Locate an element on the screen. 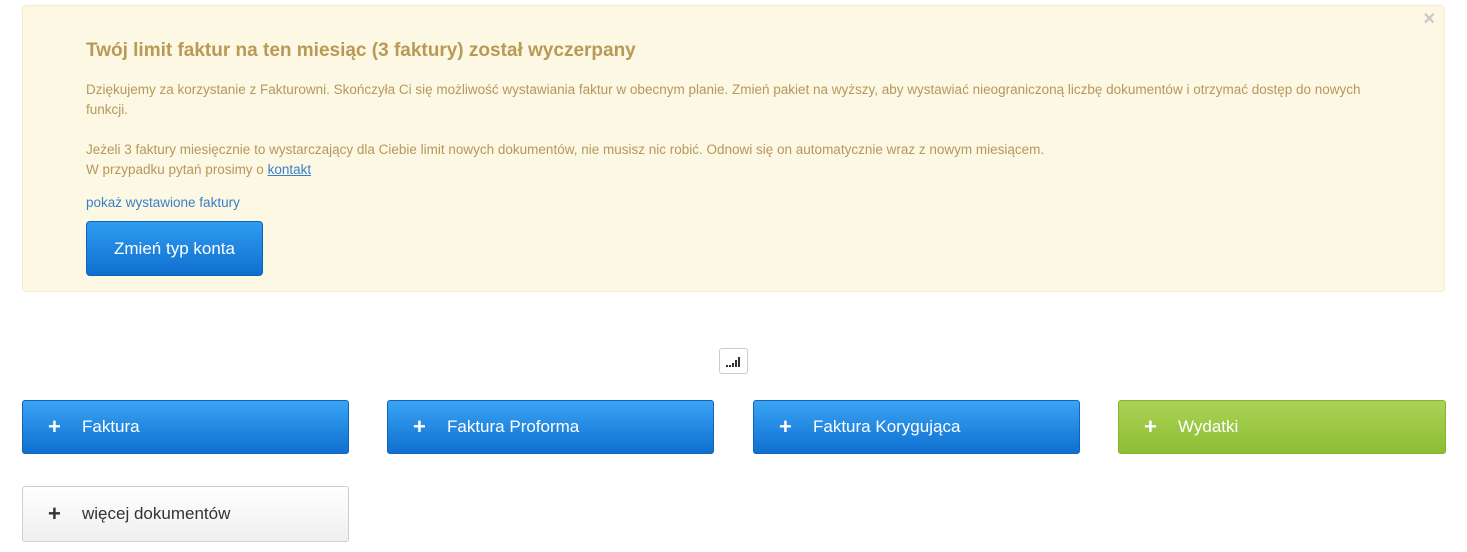  more-documents-button: + więcej dokumentów is located at coordinates (185, 514).